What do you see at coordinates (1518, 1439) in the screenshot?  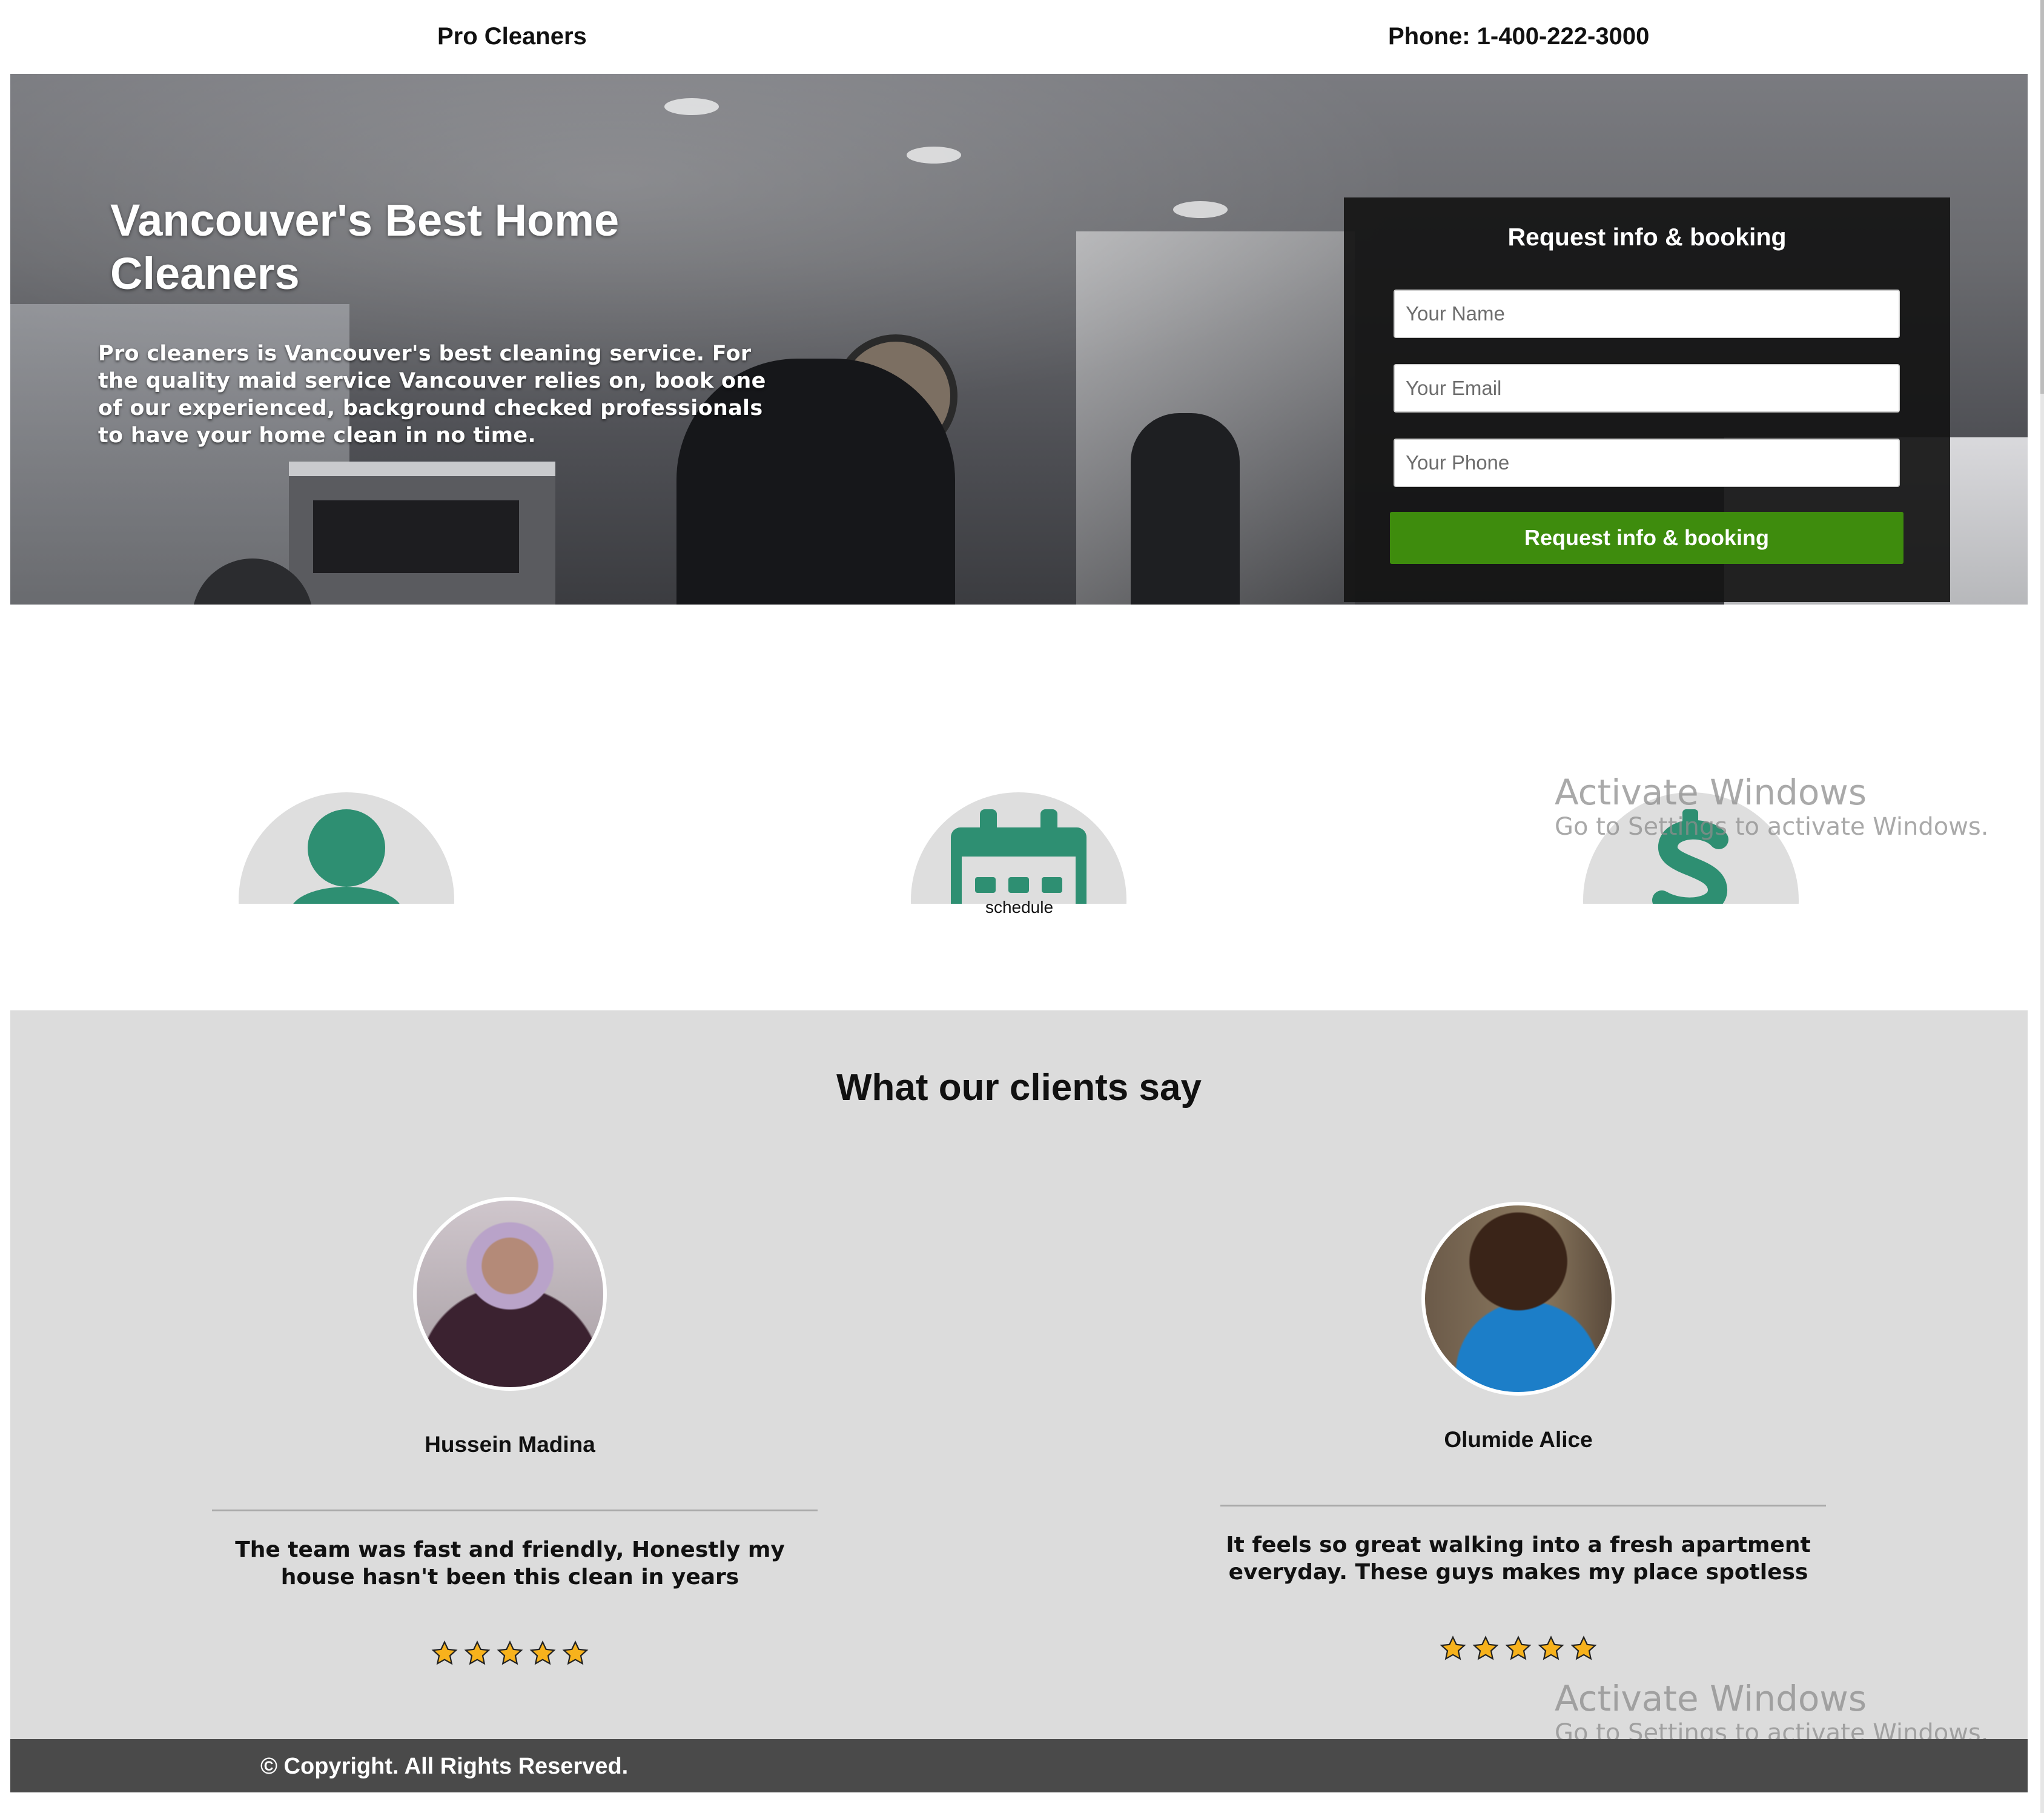 I see `testimonial-name: Olumide Alice` at bounding box center [1518, 1439].